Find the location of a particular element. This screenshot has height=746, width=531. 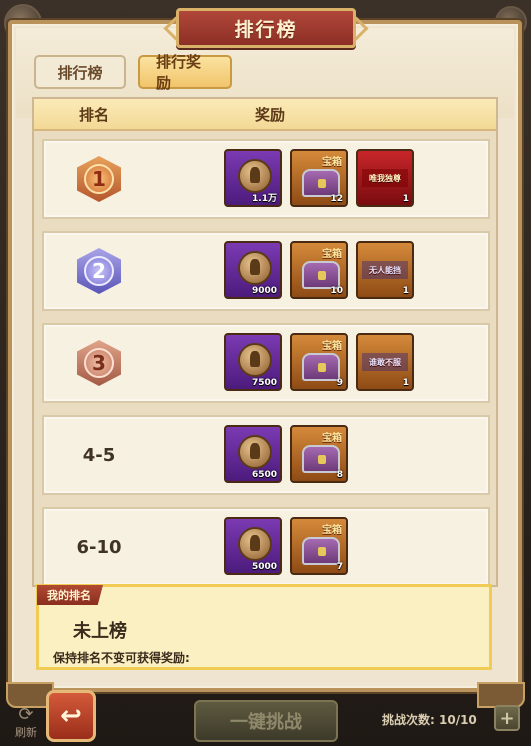

reward-items: 1.1万 宝箱 12 唯我独尊 1 is located at coordinates (319, 178).